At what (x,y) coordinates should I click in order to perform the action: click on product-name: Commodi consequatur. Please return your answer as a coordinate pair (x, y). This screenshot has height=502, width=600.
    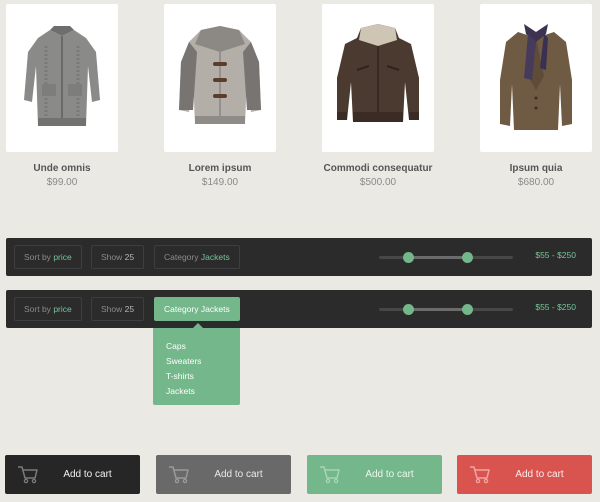
    Looking at the image, I should click on (378, 168).